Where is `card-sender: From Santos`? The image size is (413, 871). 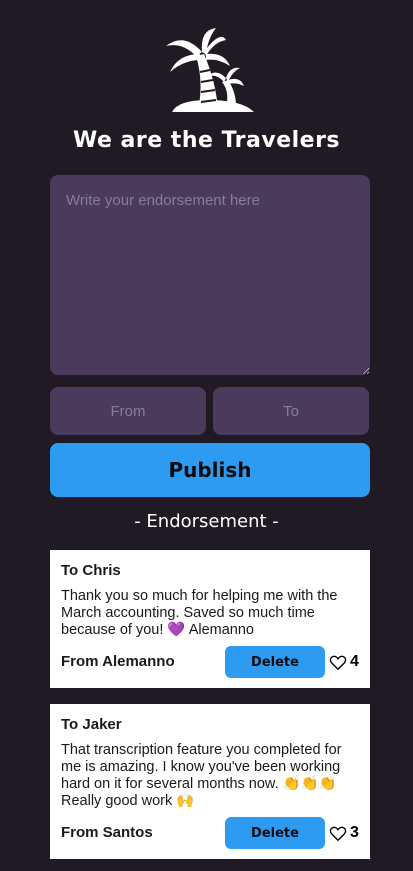 card-sender: From Santos is located at coordinates (107, 832).